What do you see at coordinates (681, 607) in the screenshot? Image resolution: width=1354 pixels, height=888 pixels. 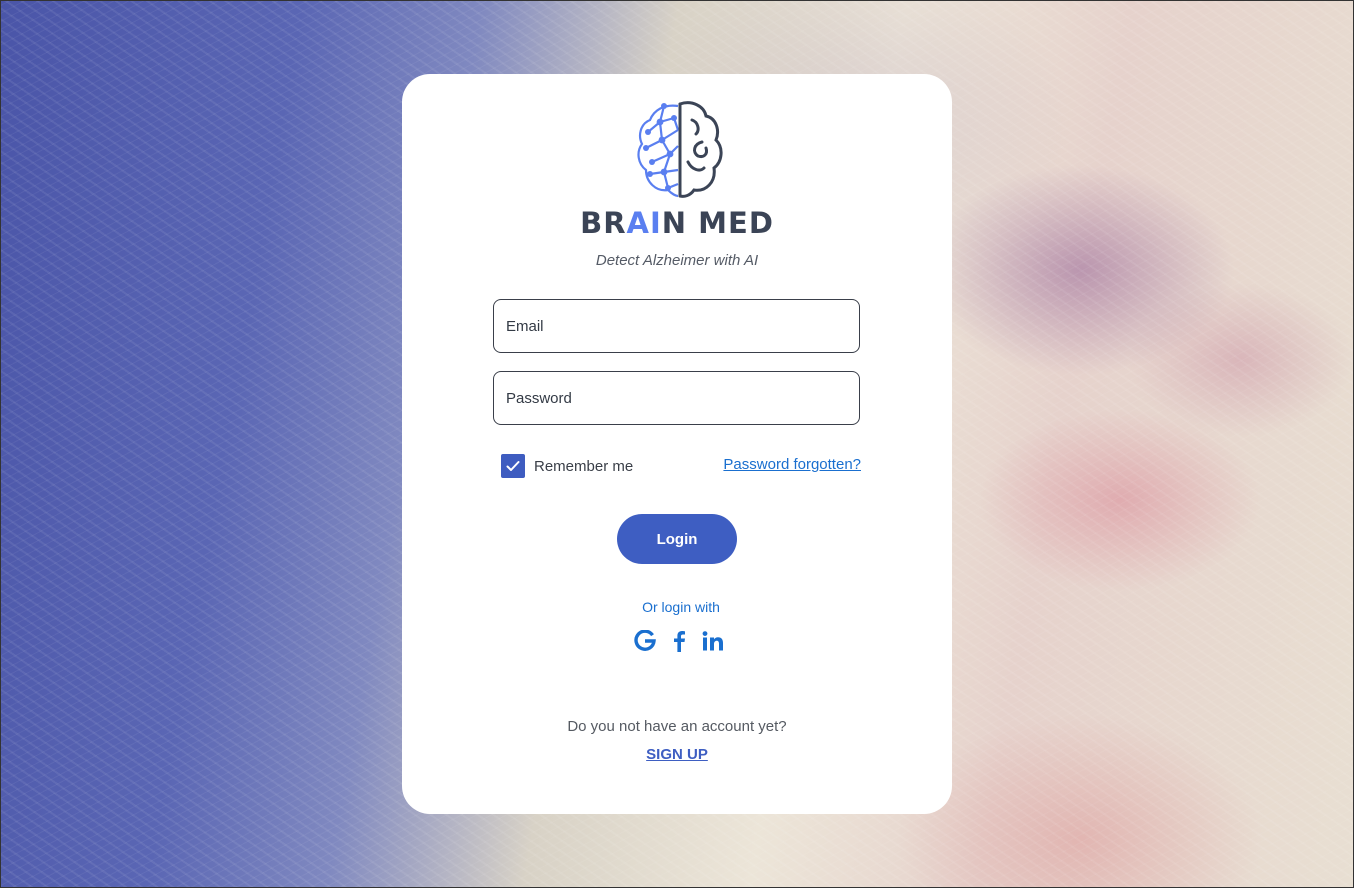 I see `or-login-with-label: Or login with` at bounding box center [681, 607].